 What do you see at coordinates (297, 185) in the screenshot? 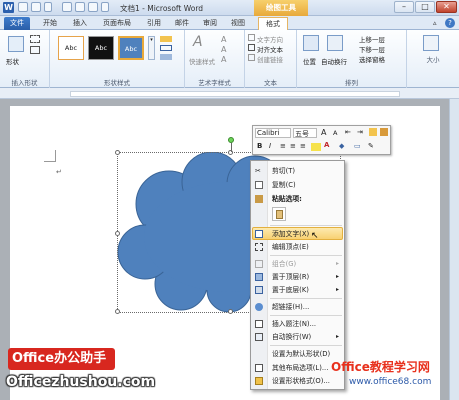
I see `menu-item-copy: 复制(C)` at bounding box center [297, 185].